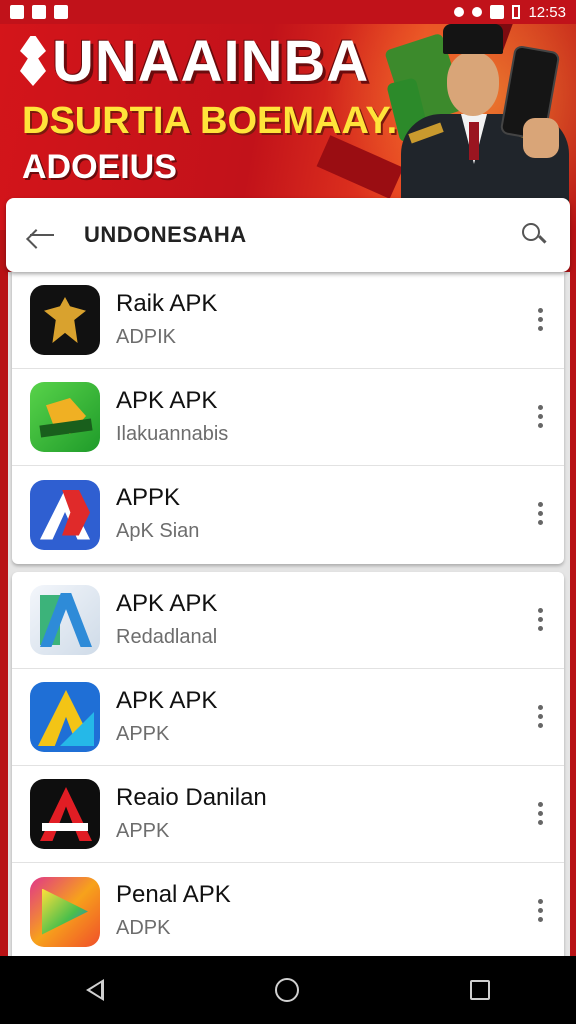  Describe the element at coordinates (99, 167) in the screenshot. I see `banner-tagline: ADOEIUS` at that location.